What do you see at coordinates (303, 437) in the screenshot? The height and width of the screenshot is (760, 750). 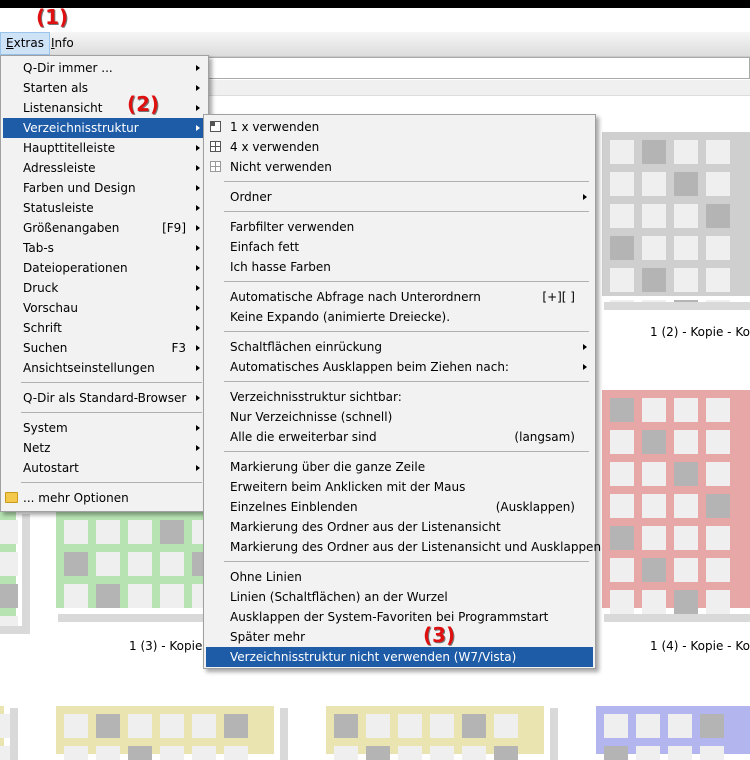 I see `submenu-item-label: Alle die erweiterbar sind` at bounding box center [303, 437].